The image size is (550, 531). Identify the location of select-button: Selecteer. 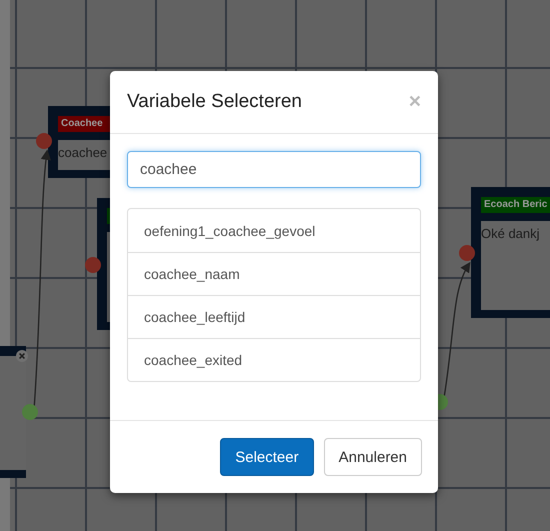
(267, 457).